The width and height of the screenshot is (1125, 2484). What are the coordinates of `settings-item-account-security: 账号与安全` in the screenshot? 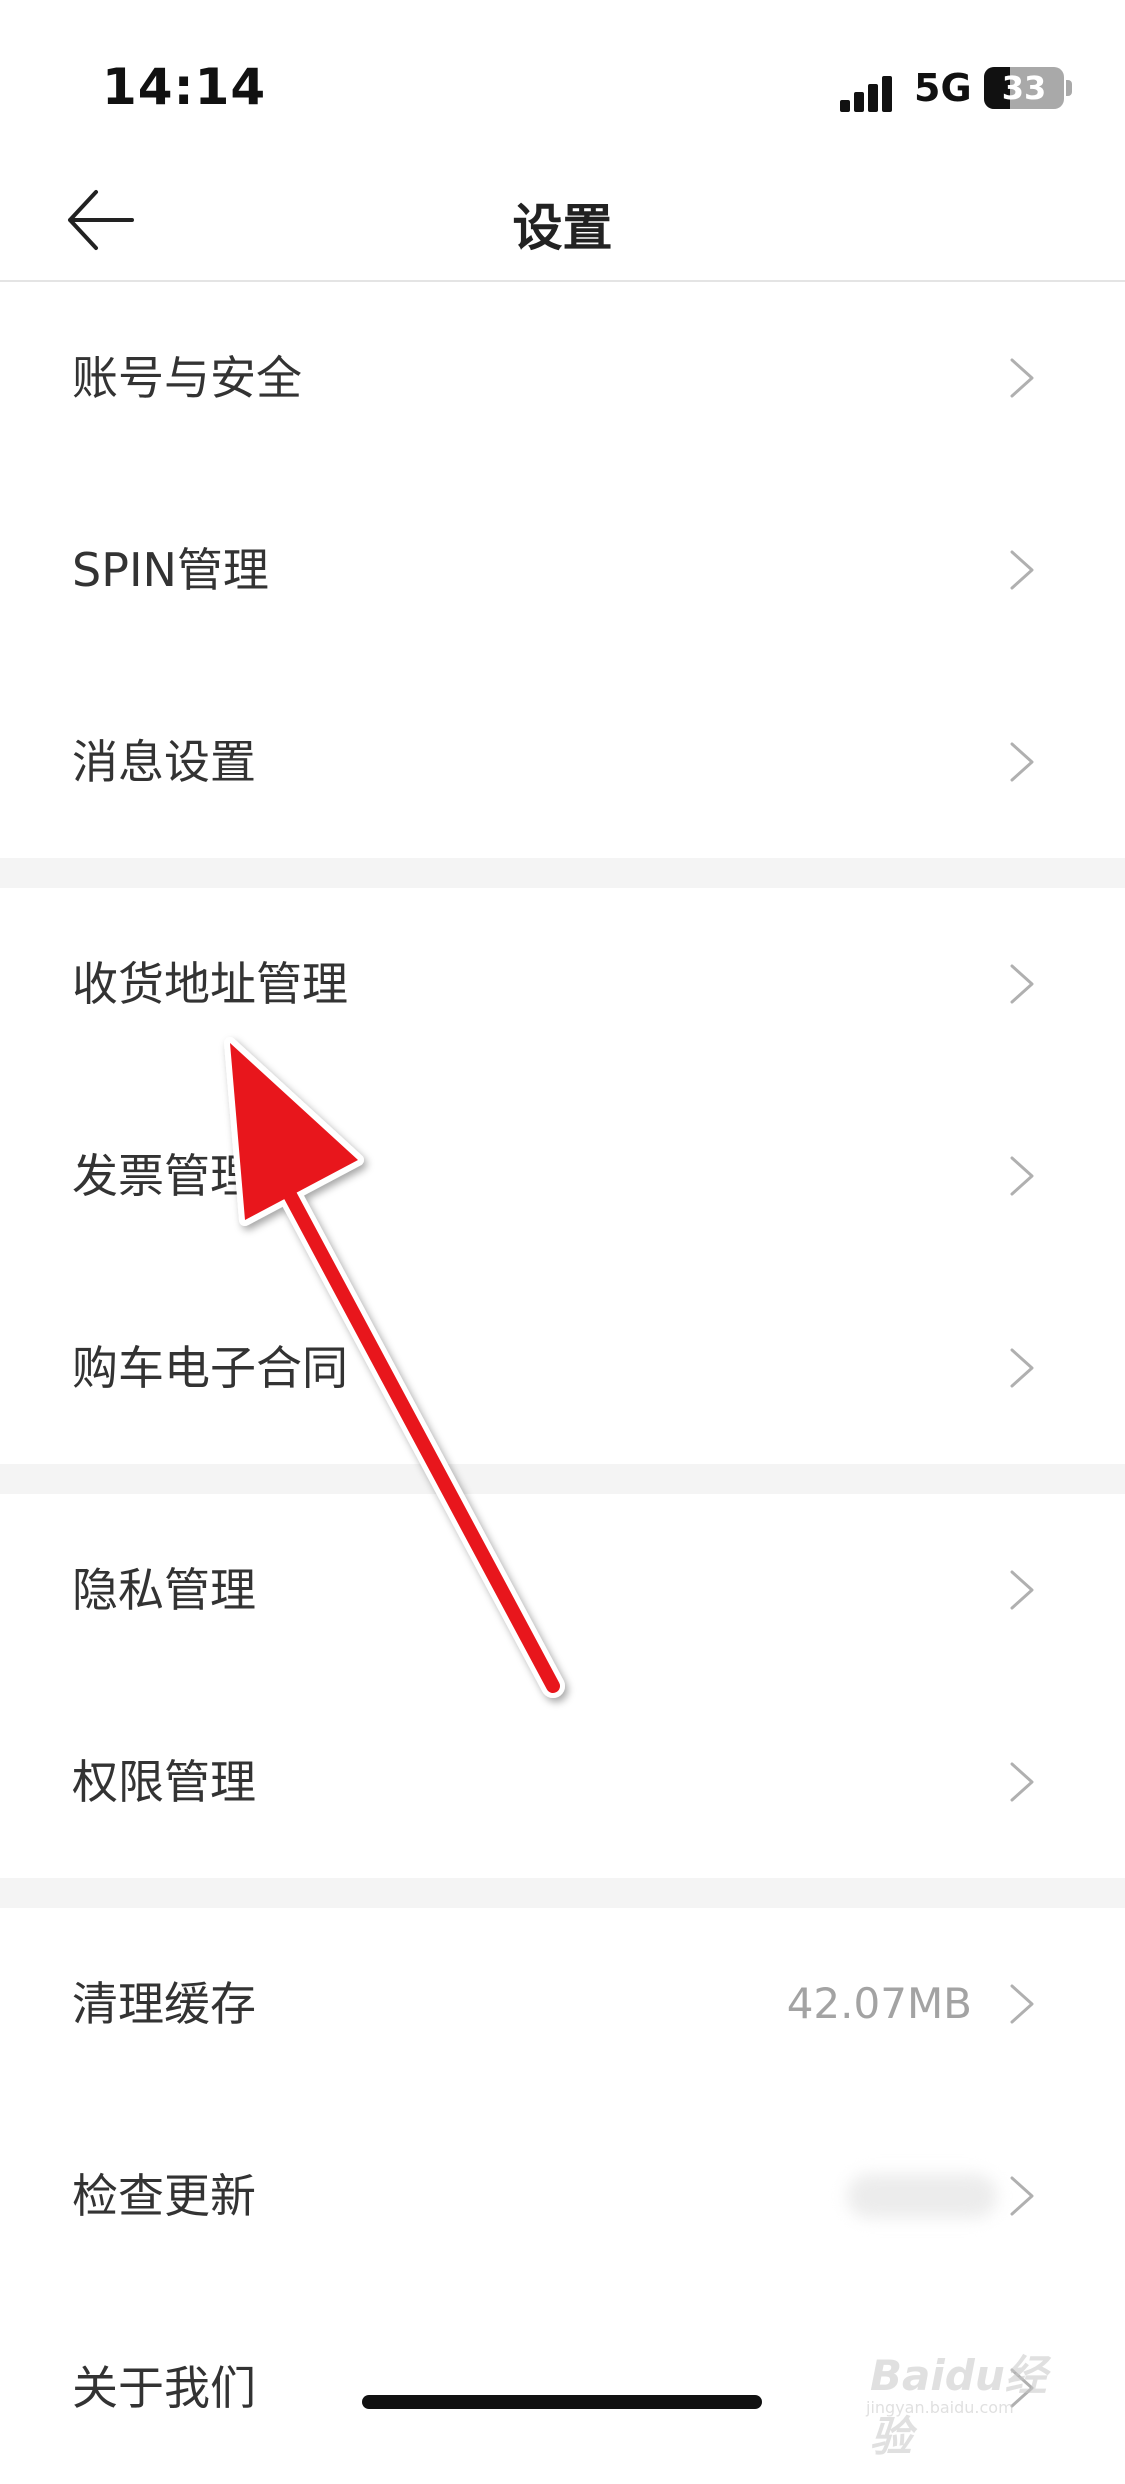 It's located at (562, 378).